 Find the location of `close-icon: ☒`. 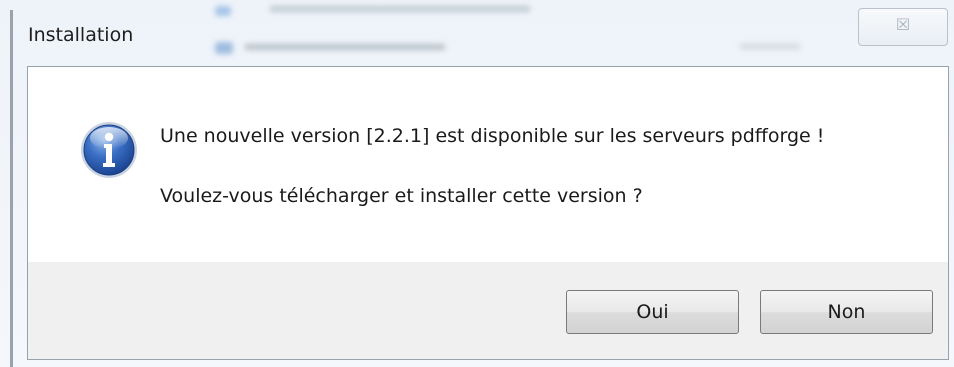

close-icon: ☒ is located at coordinates (903, 24).